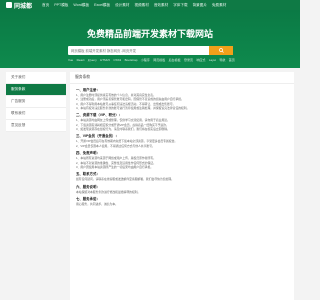 The width and height of the screenshot is (320, 300). What do you see at coordinates (70, 60) in the screenshot?
I see `hot-keyword-link: Vue` at bounding box center [70, 60].